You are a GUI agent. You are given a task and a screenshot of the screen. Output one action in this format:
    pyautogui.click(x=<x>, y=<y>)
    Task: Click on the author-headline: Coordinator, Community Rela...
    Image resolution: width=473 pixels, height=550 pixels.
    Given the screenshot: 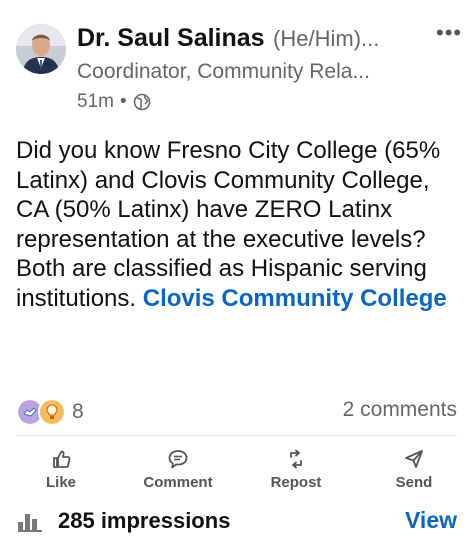 What is the action you would take?
    pyautogui.click(x=223, y=71)
    